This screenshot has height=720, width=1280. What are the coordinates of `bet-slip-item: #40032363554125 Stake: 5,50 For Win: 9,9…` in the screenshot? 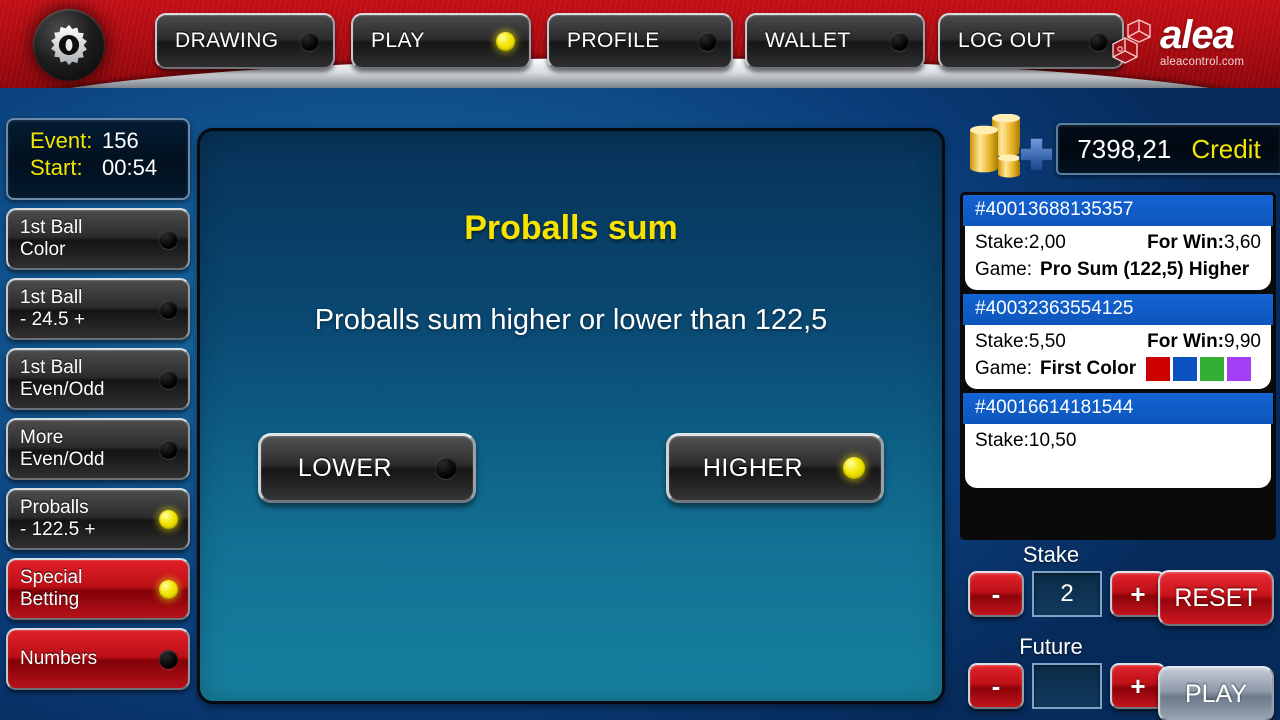 It's located at (1118, 343).